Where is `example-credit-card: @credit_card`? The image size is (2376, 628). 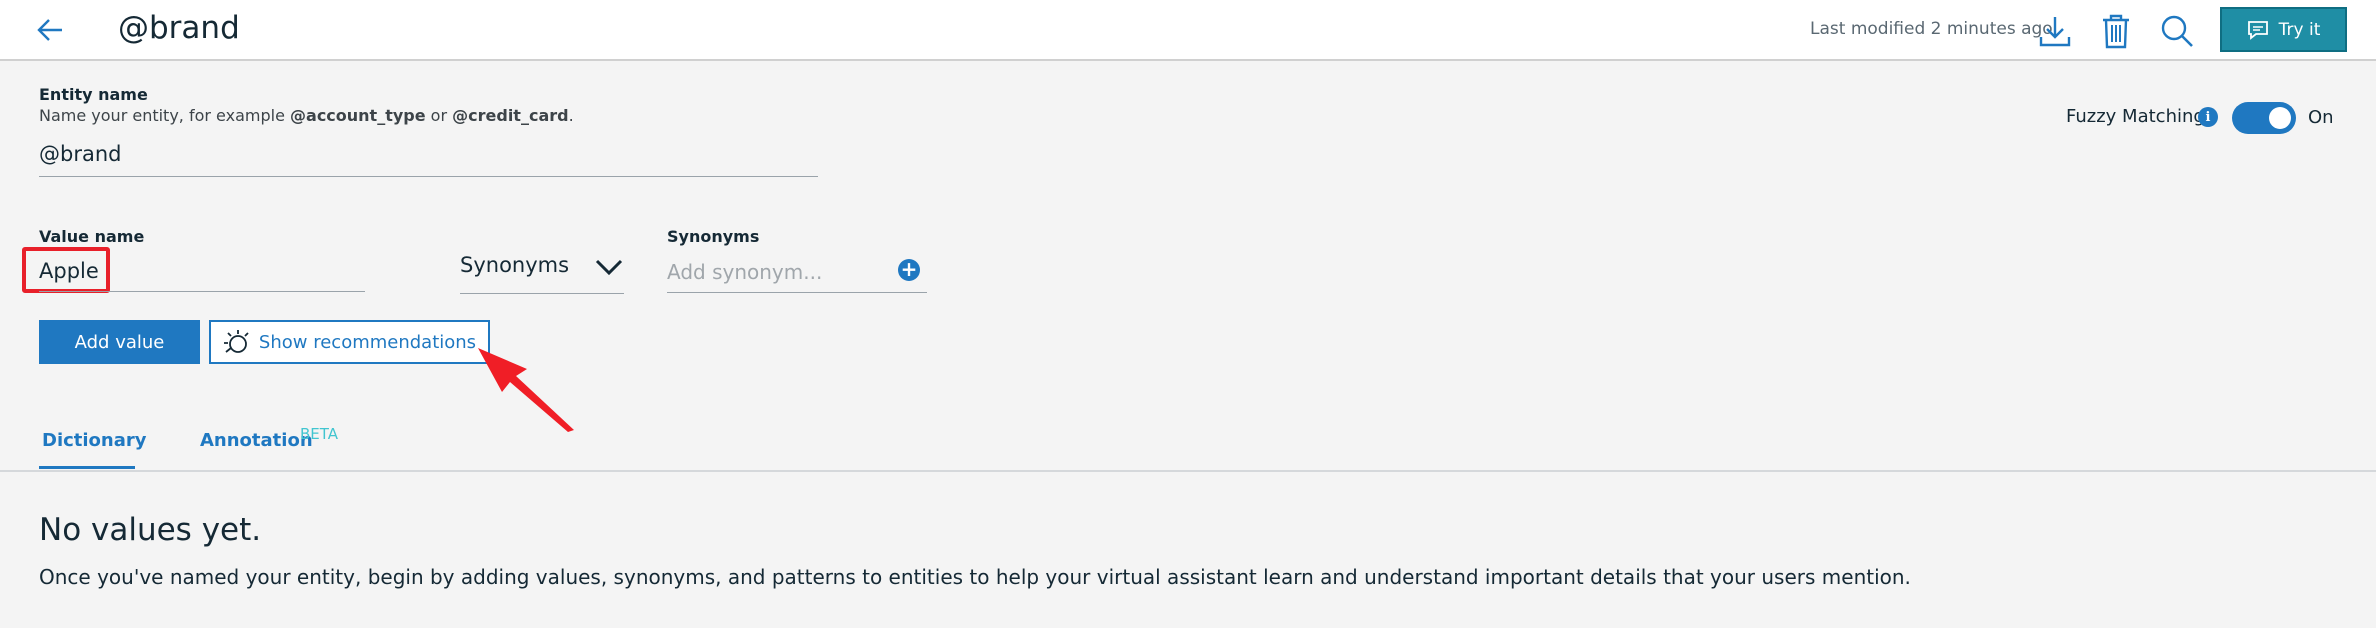 example-credit-card: @credit_card is located at coordinates (510, 115).